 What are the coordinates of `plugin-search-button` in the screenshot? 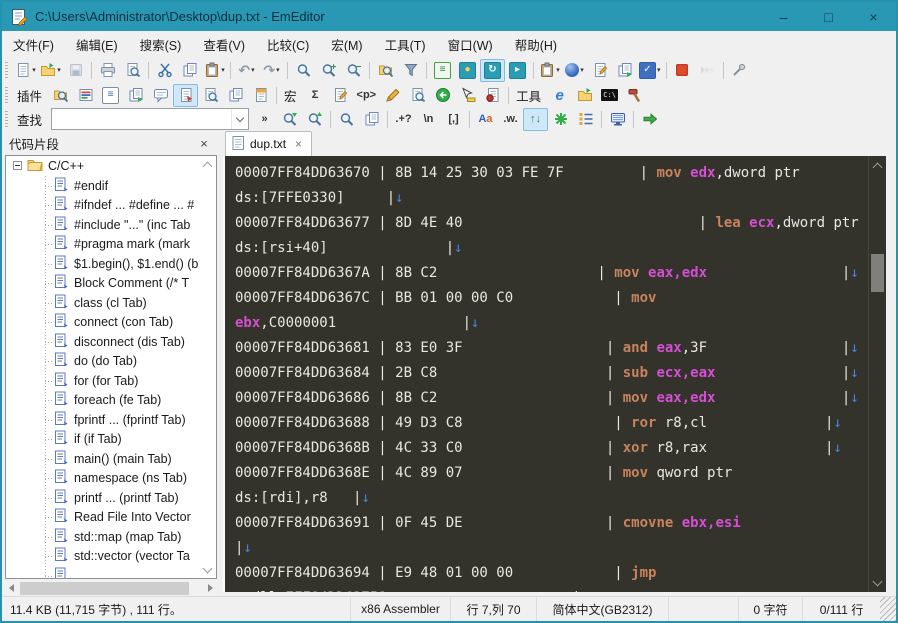 It's located at (210, 95).